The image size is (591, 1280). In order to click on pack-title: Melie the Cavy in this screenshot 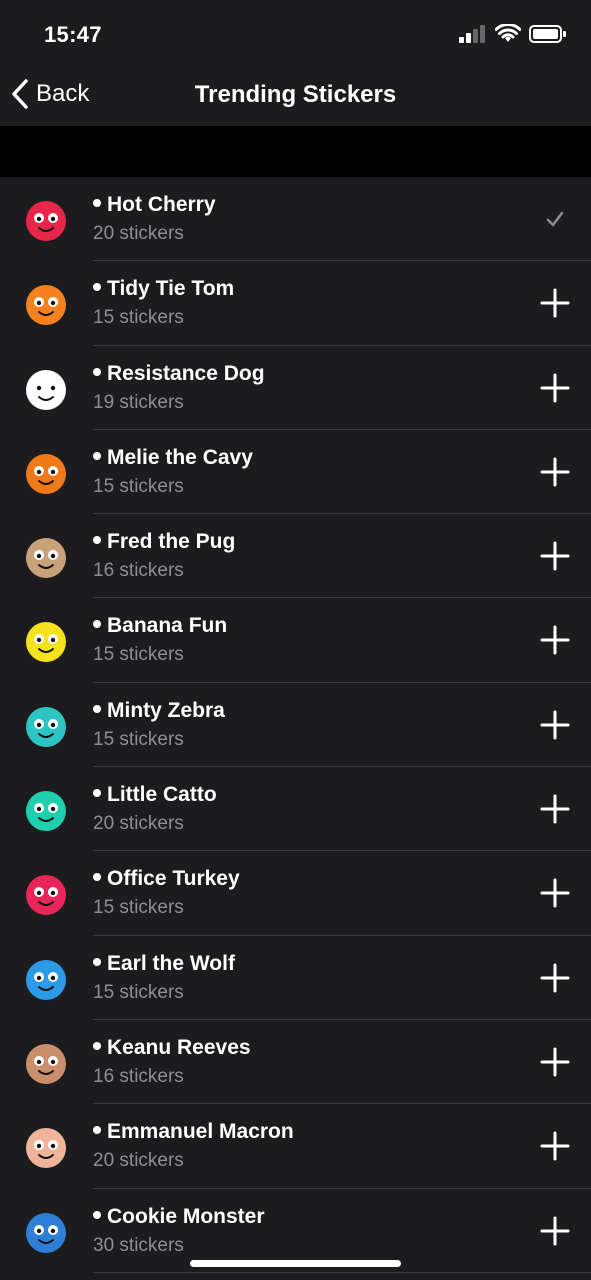, I will do `click(173, 458)`.